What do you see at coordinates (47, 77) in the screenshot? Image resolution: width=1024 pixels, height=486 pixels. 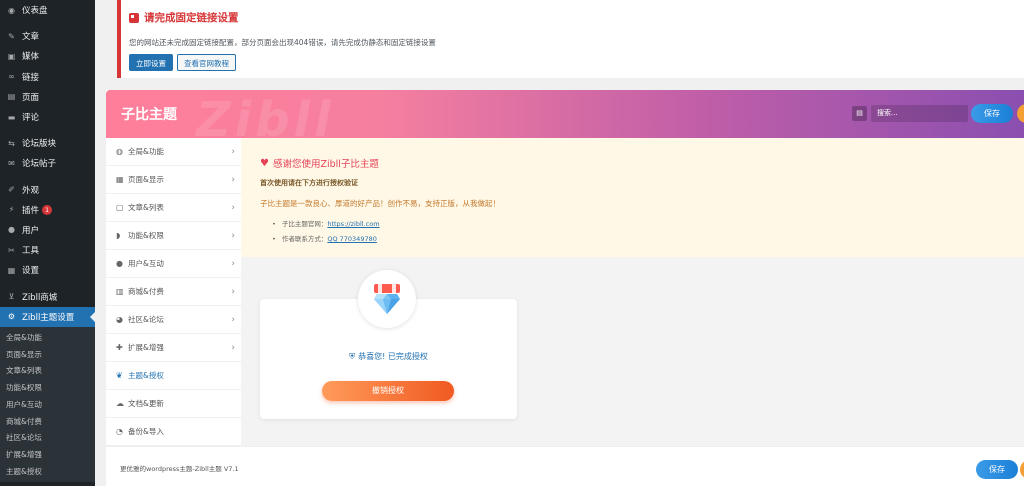 I see `menu-links: ∞ 链接` at bounding box center [47, 77].